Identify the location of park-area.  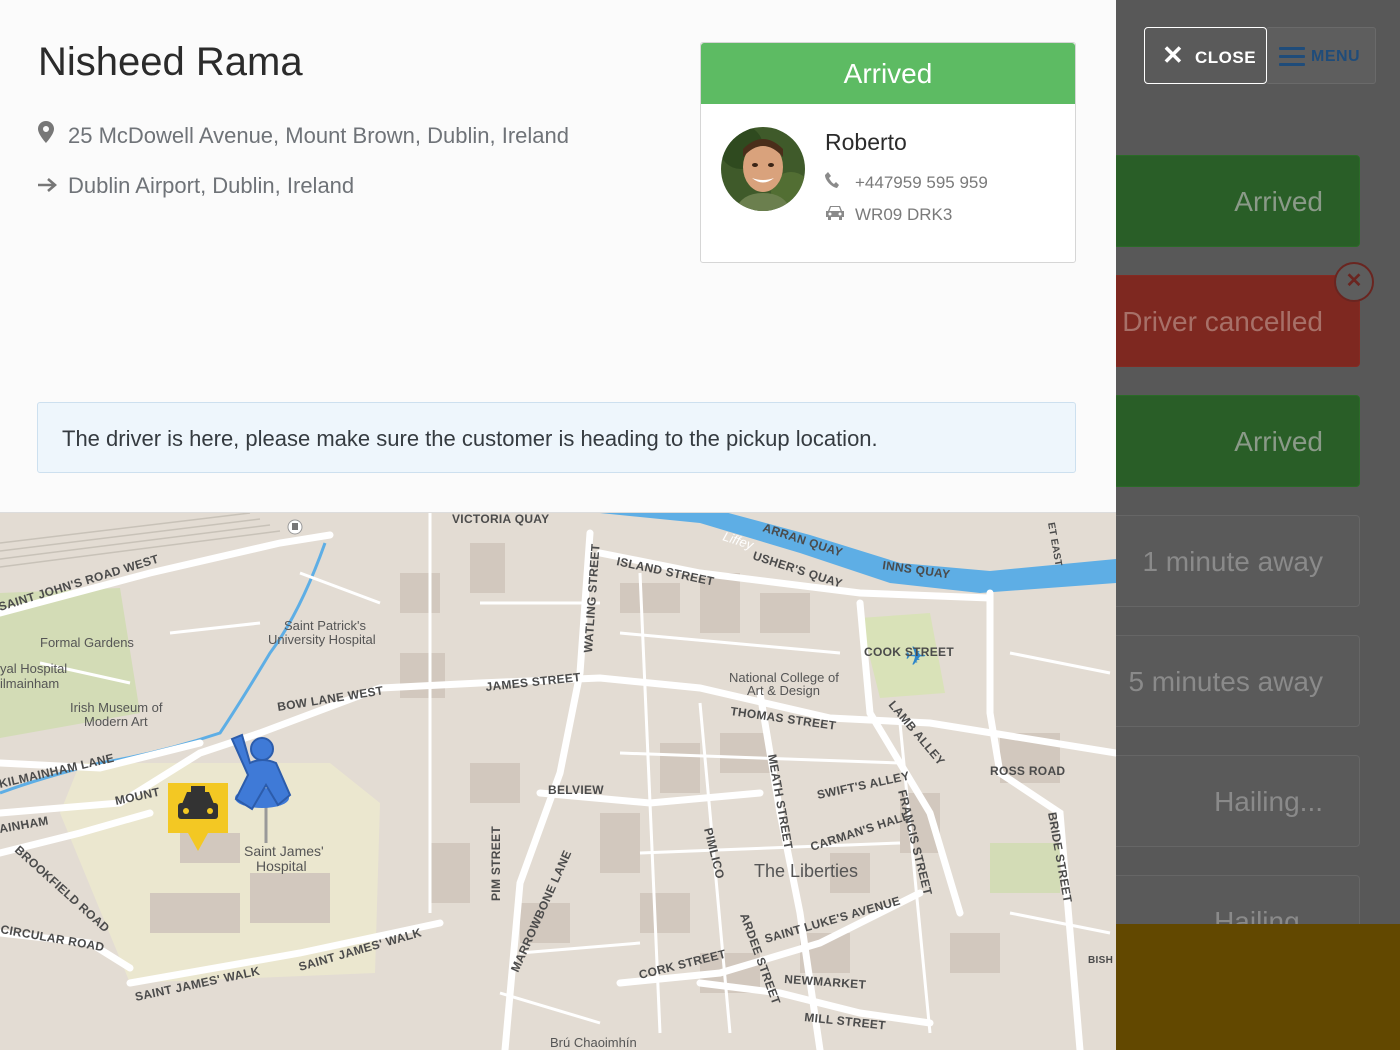
(1025, 868).